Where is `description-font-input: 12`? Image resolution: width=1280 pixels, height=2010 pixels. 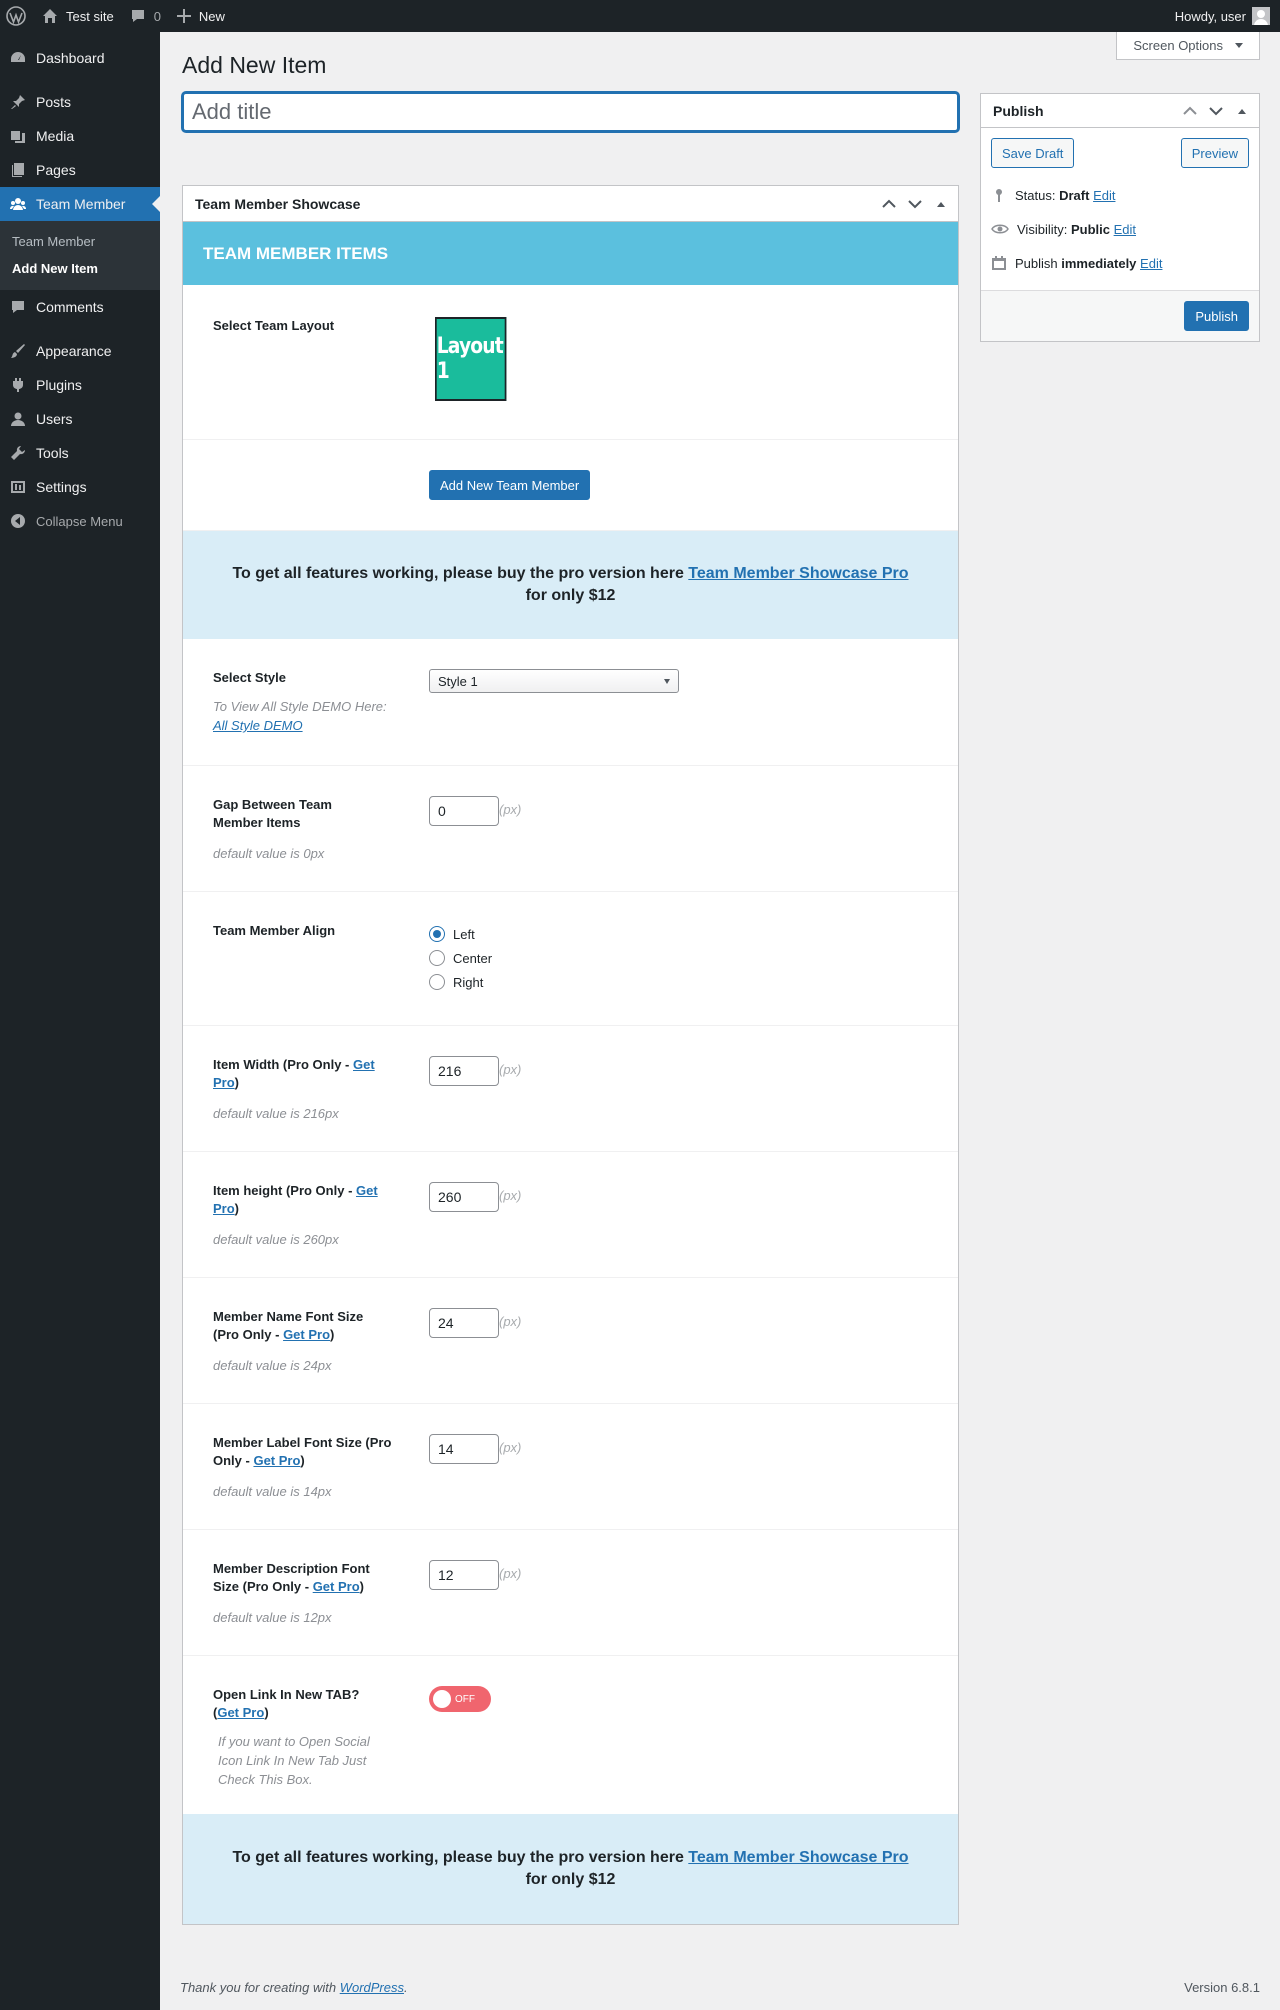
description-font-input: 12 is located at coordinates (464, 1575).